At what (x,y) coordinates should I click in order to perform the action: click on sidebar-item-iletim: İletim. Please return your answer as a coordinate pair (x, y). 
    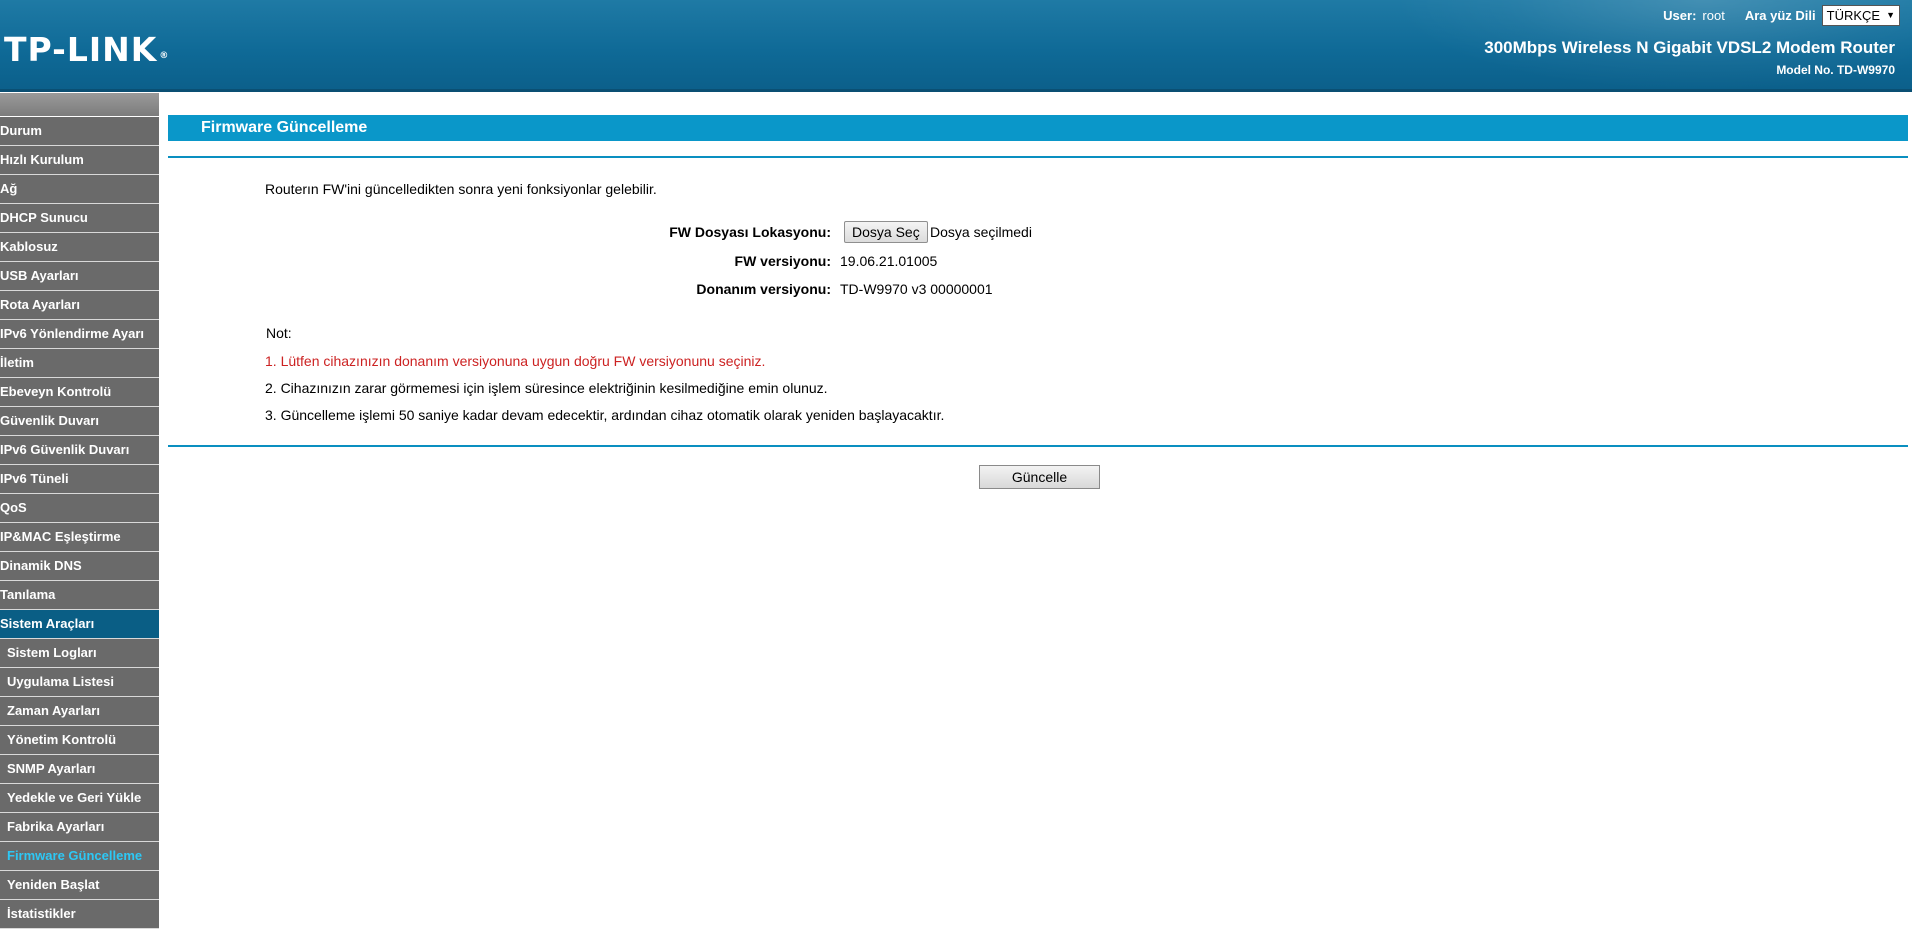
    Looking at the image, I should click on (79, 363).